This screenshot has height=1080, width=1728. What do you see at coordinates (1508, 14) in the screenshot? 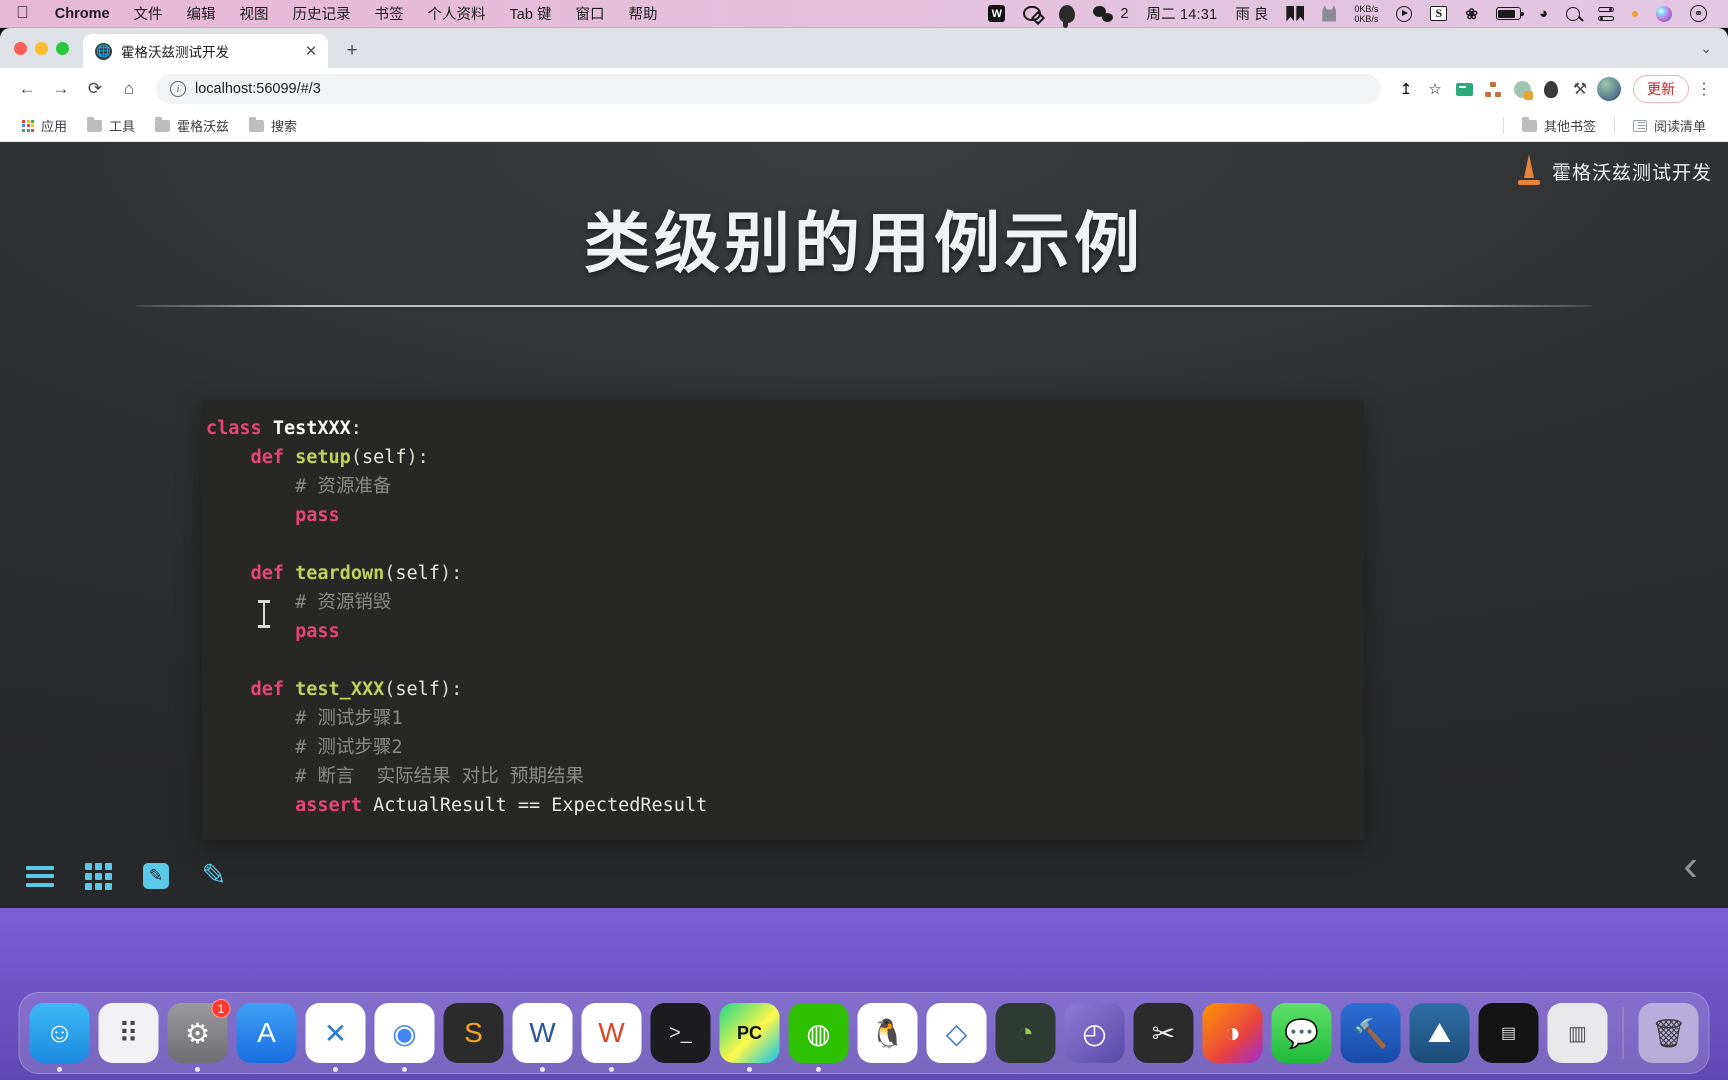
I see `battery-icon` at bounding box center [1508, 14].